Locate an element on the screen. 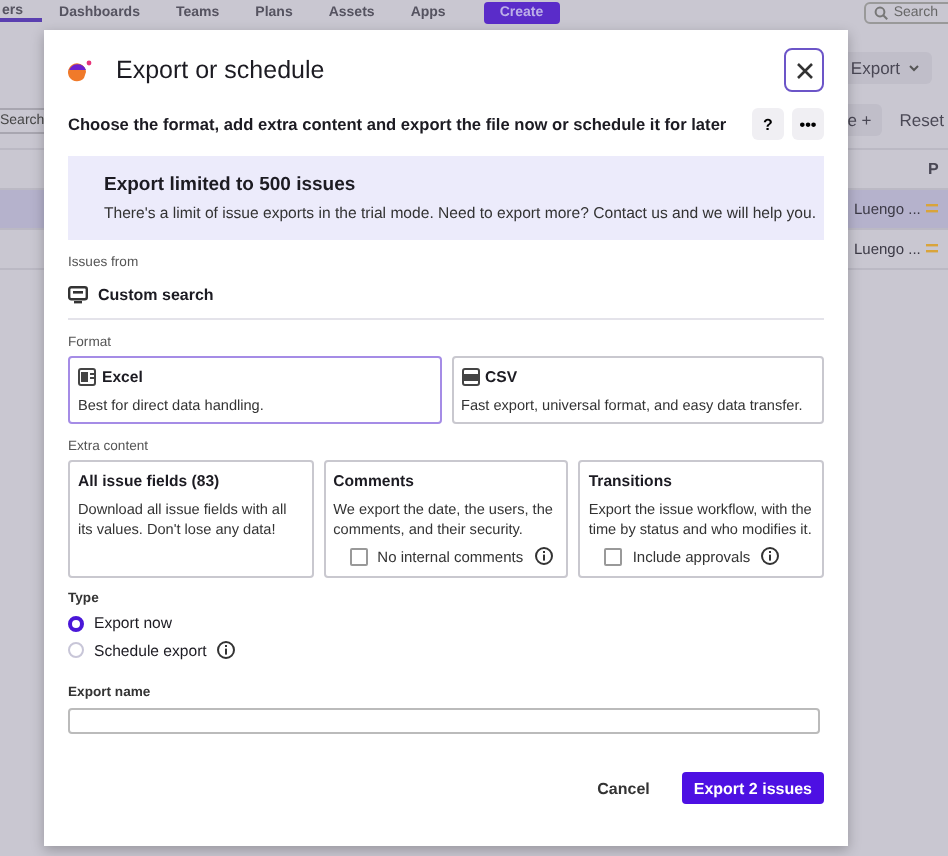 This screenshot has height=856, width=948. banner-title: Export limited to 500 issues is located at coordinates (231, 185).